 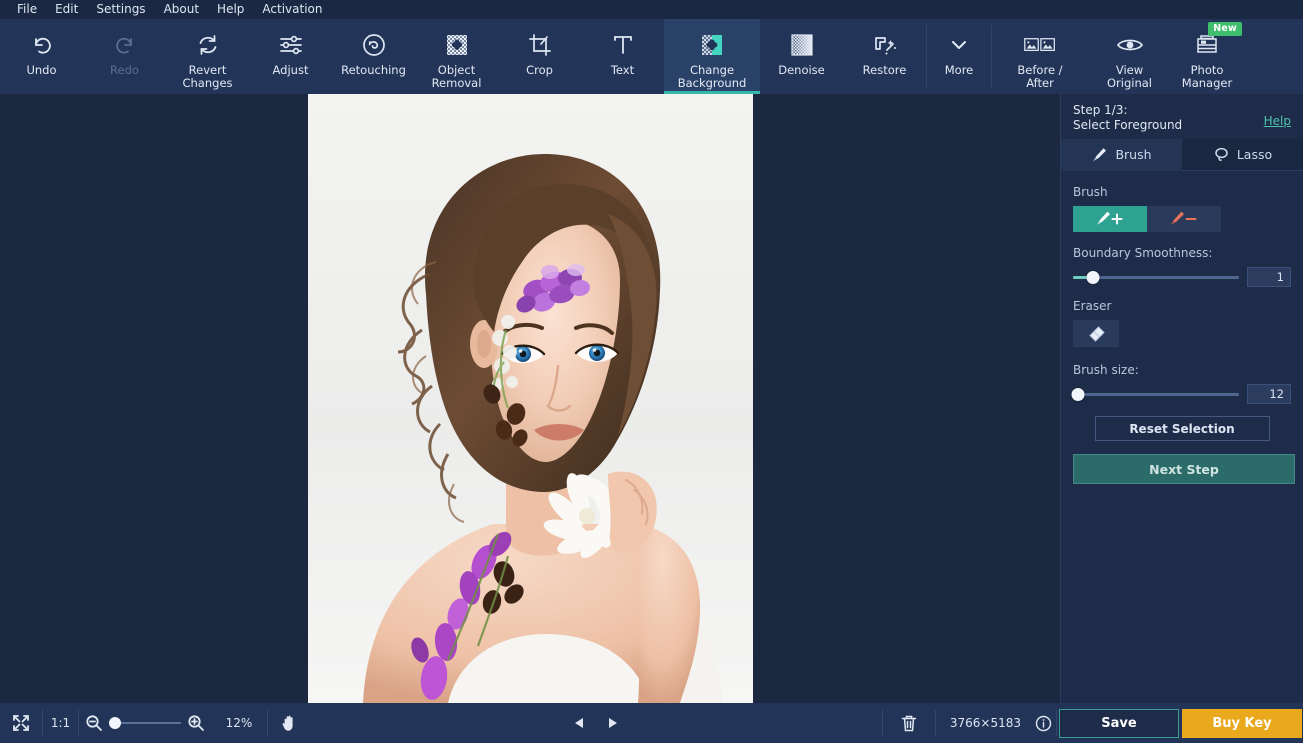 I want to click on reset-selection-button: Reset Selection, so click(x=1182, y=428).